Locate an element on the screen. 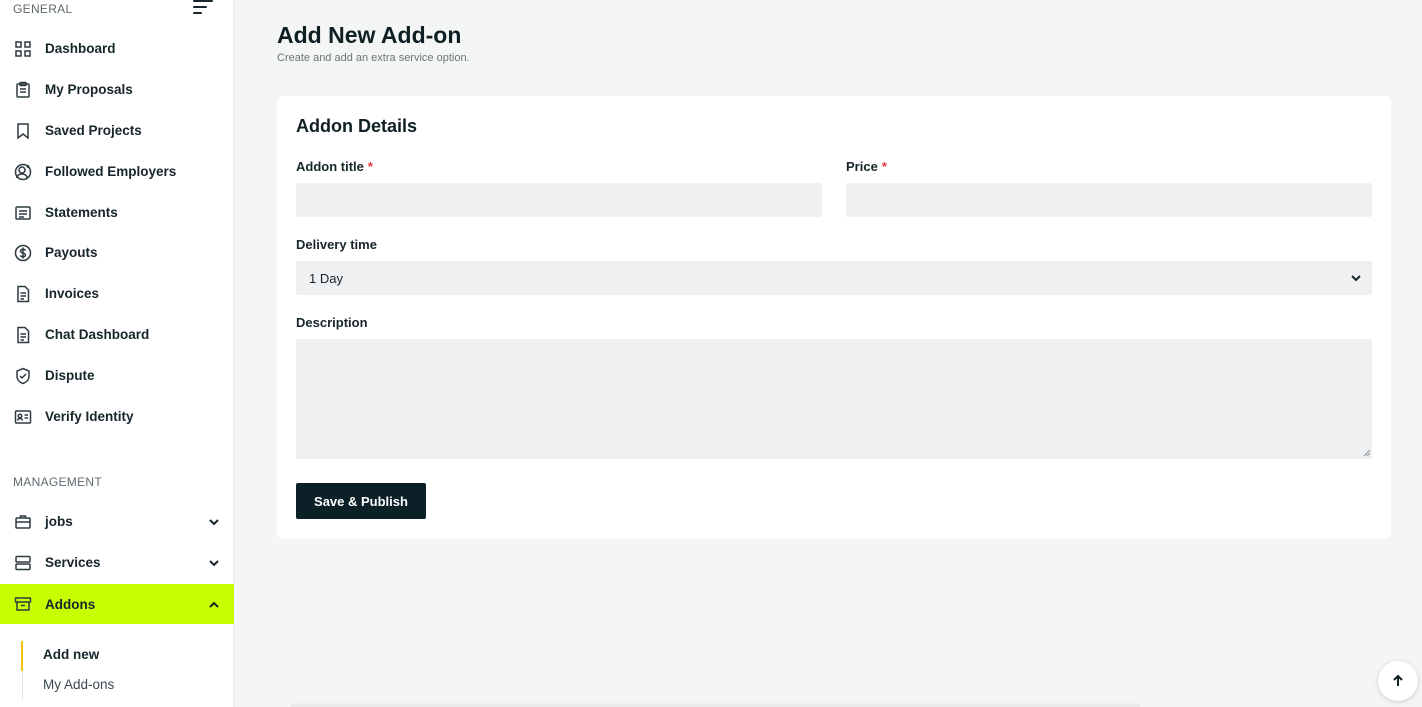 The width and height of the screenshot is (1422, 707). sidebar-item-label: Verify Identity is located at coordinates (89, 416).